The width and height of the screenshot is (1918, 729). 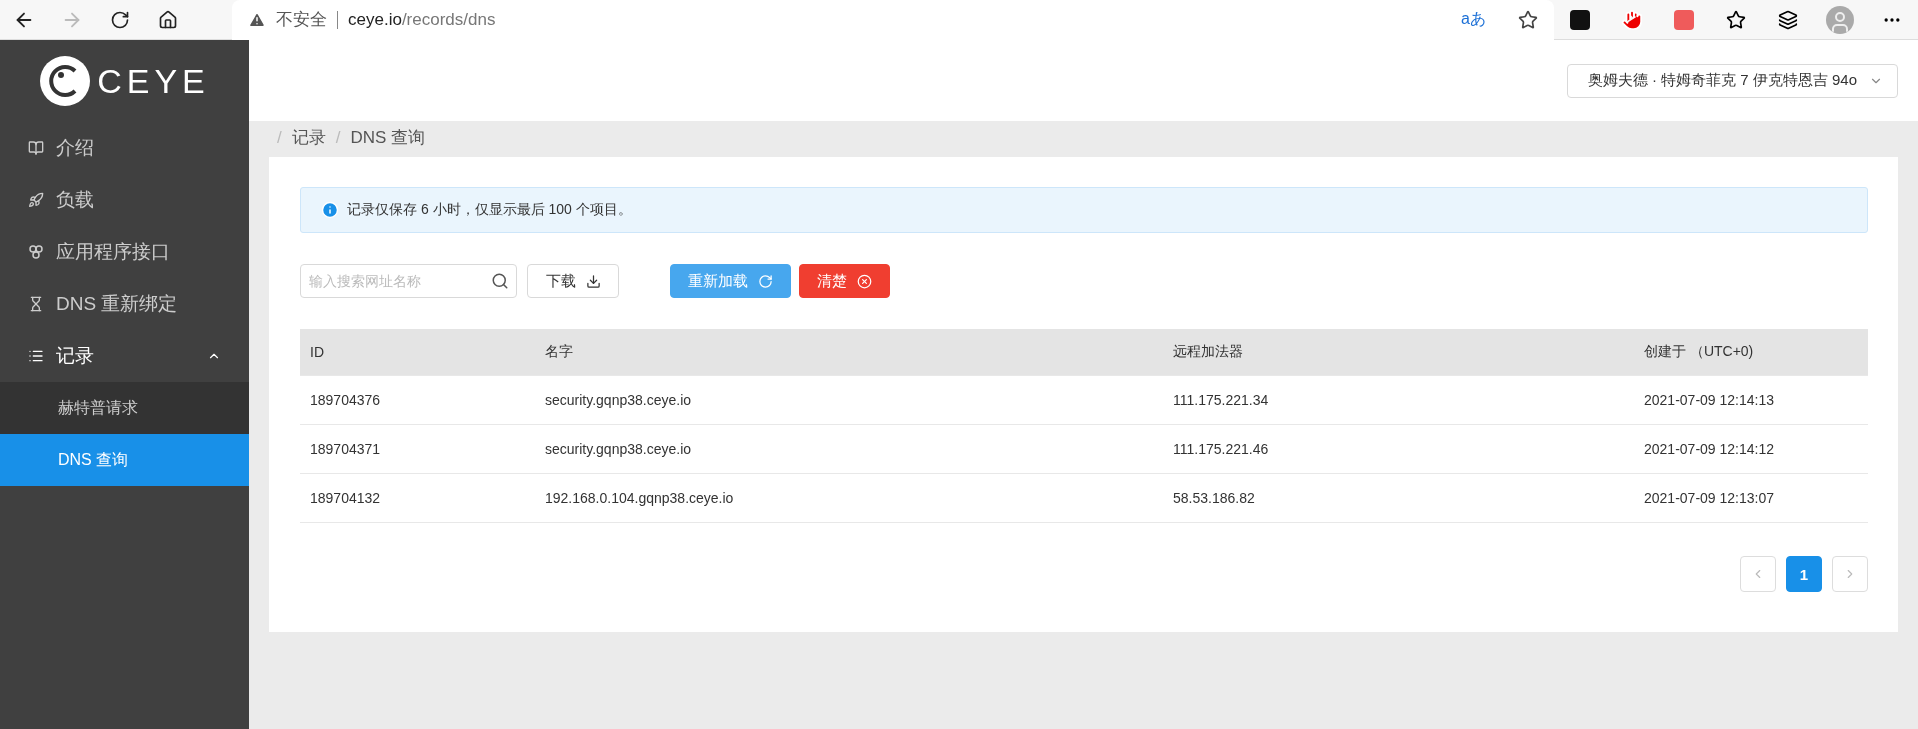 I want to click on column-header: ID, so click(x=317, y=352).